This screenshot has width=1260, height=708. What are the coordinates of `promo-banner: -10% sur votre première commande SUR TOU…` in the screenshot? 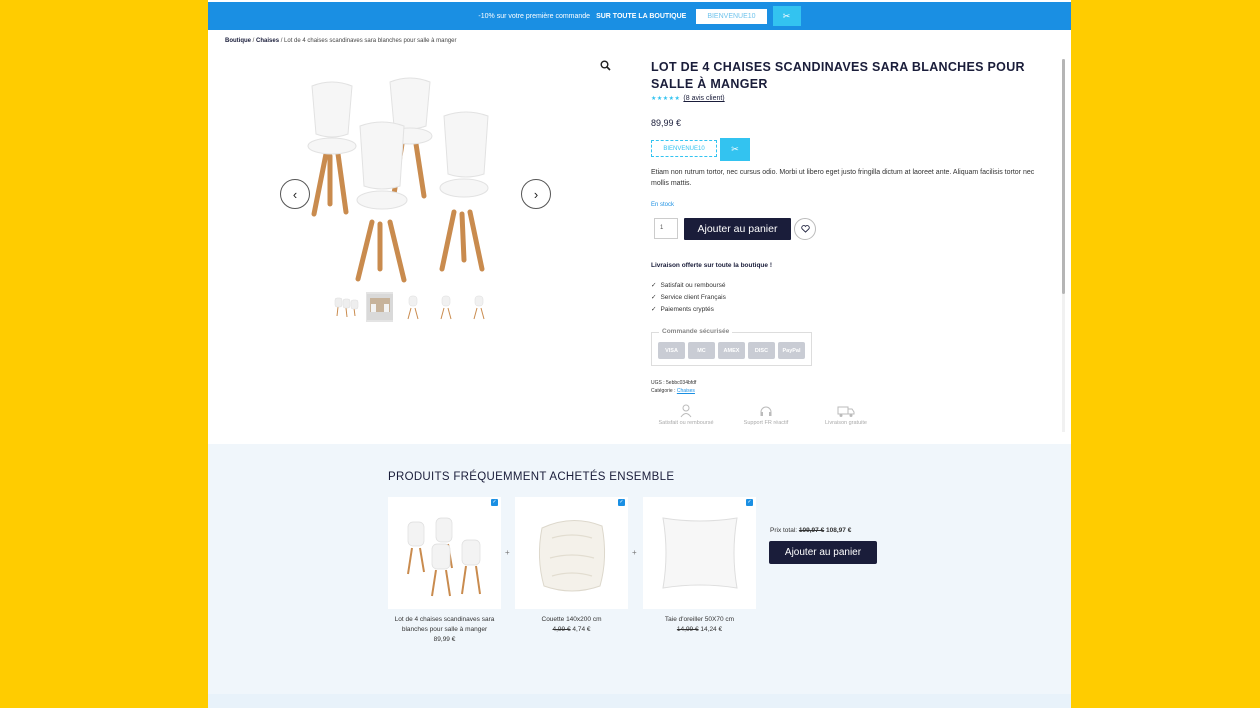 It's located at (639, 16).